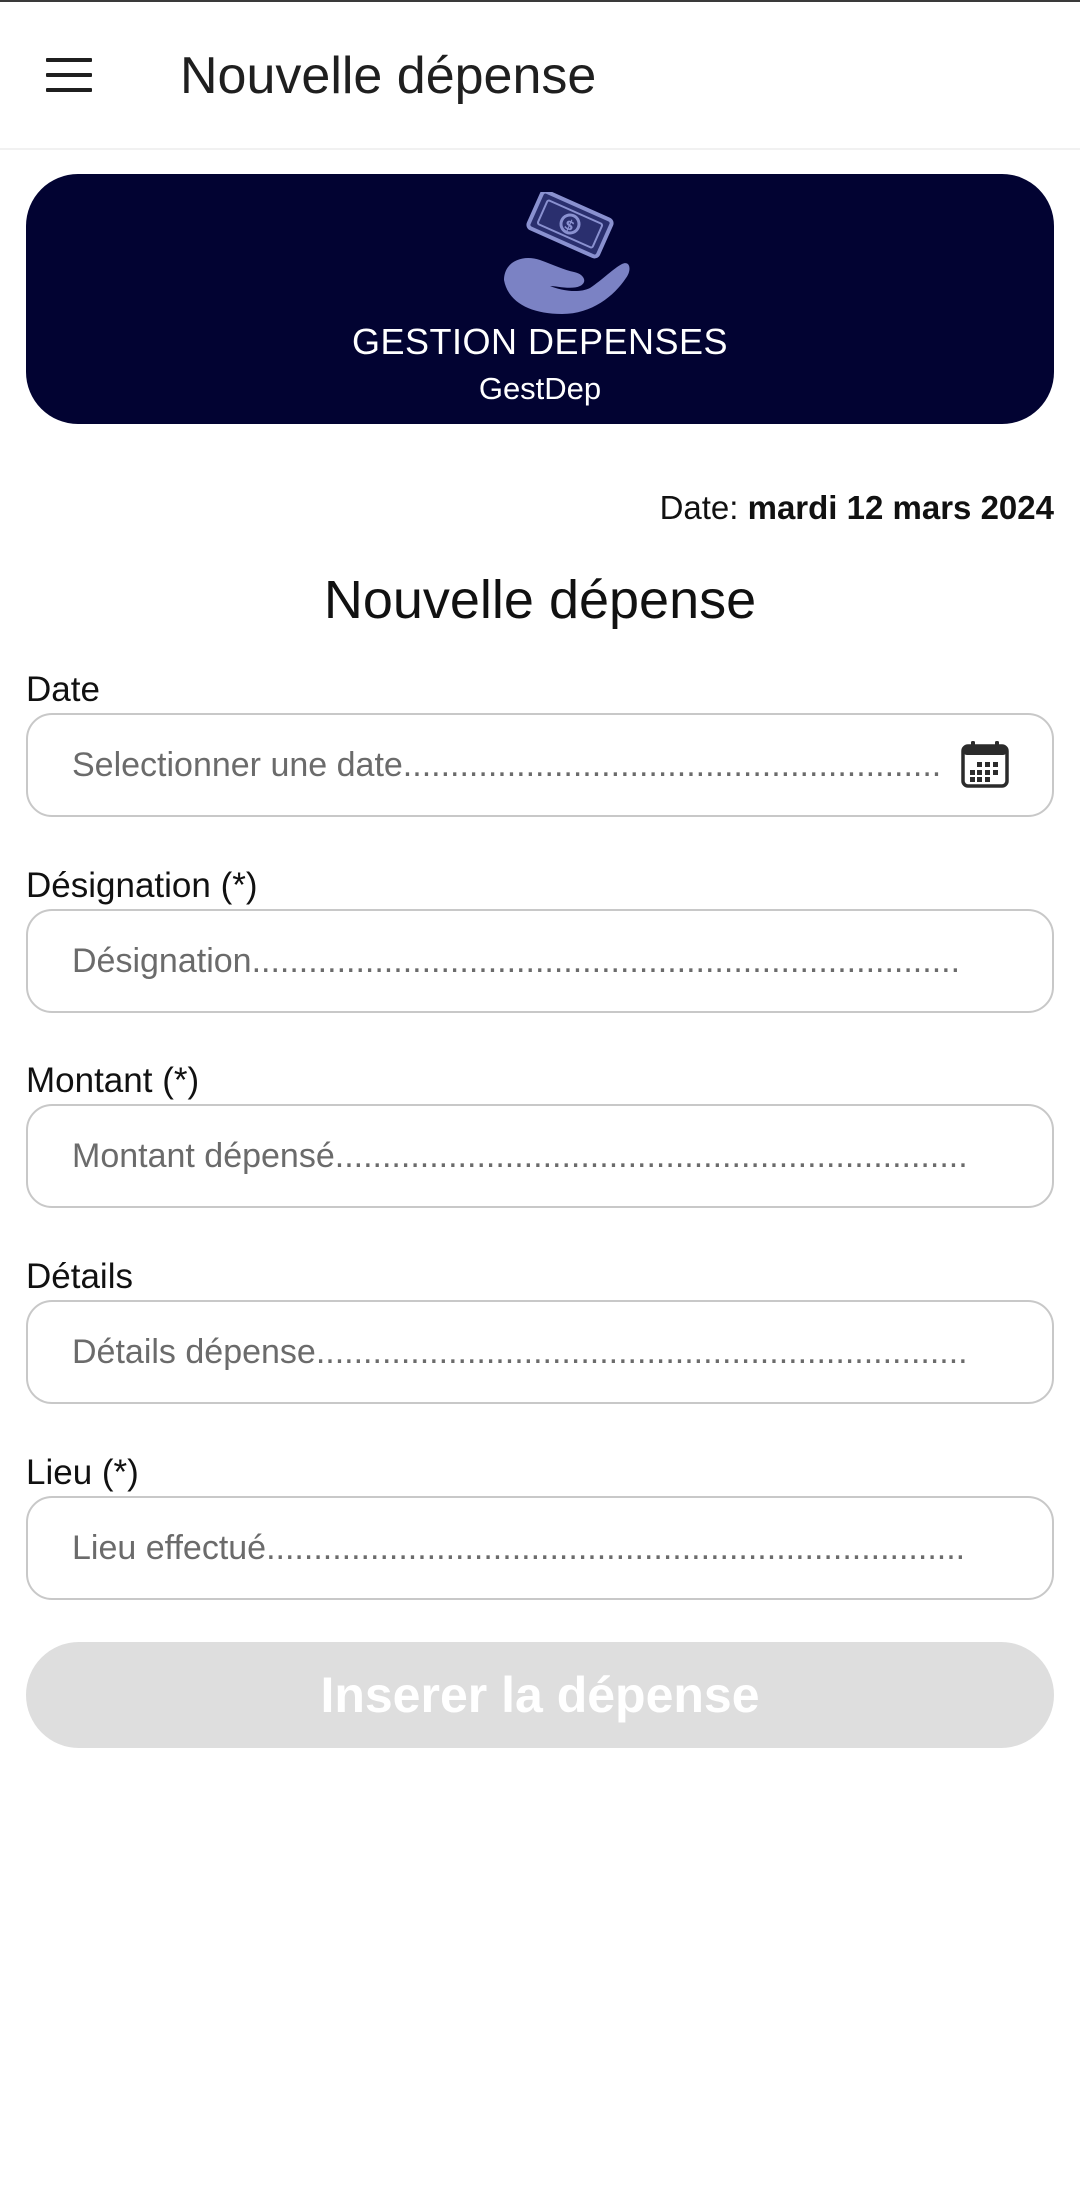 This screenshot has width=1080, height=2187. Describe the element at coordinates (388, 76) in the screenshot. I see `app-bar-title: Nouvelle dépense` at that location.